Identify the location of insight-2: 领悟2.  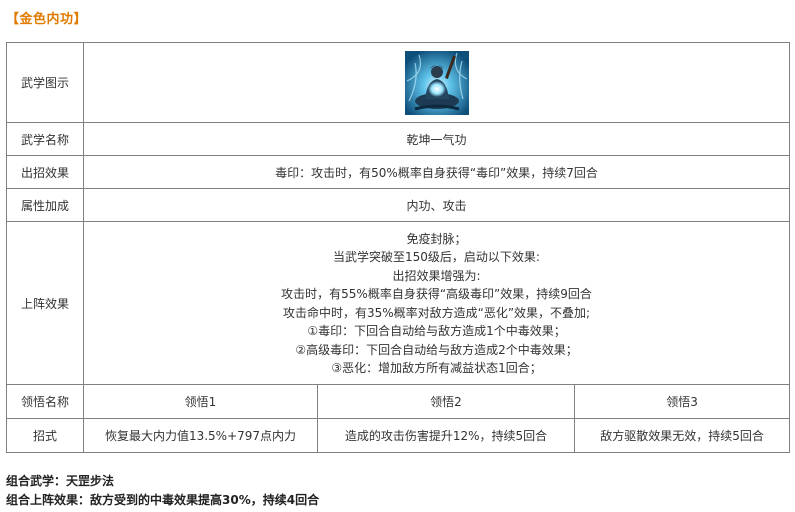
(446, 401).